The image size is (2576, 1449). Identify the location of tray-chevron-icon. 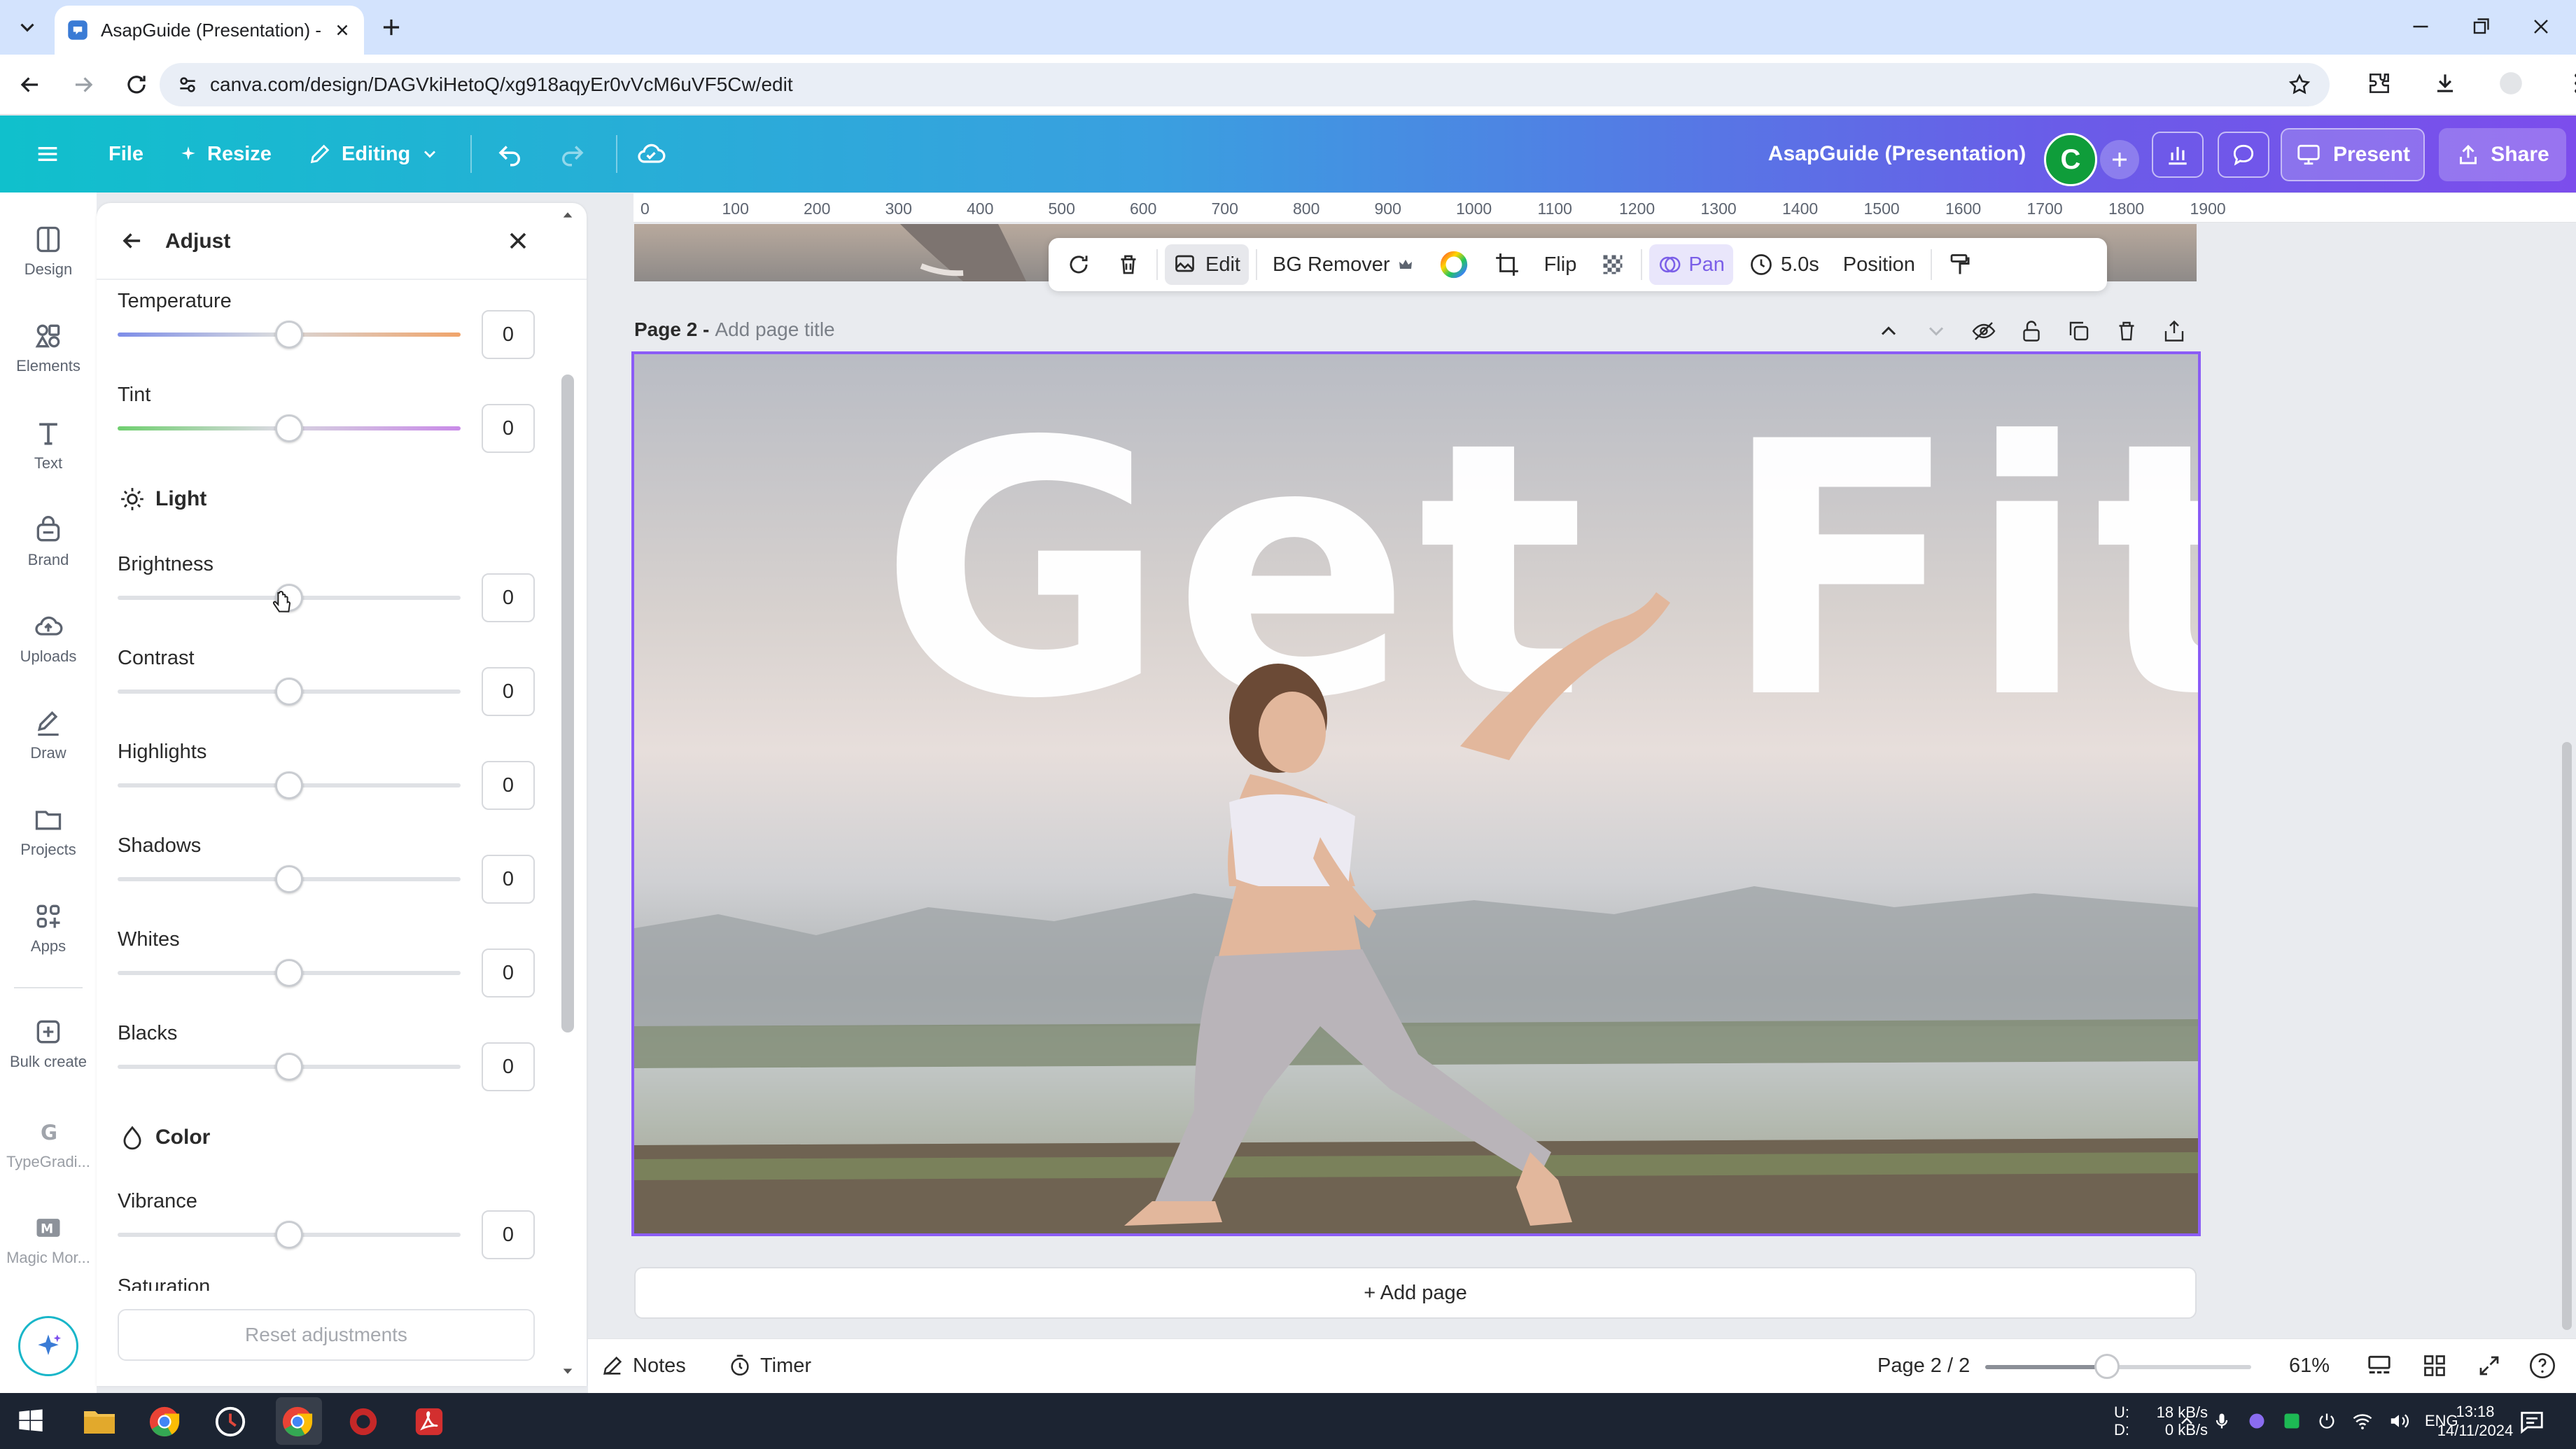
(2187, 1421).